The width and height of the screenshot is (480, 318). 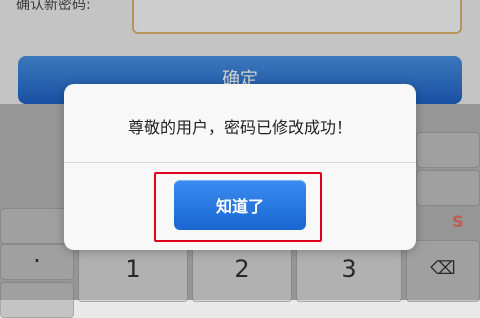 What do you see at coordinates (240, 162) in the screenshot?
I see `dialog-divider` at bounding box center [240, 162].